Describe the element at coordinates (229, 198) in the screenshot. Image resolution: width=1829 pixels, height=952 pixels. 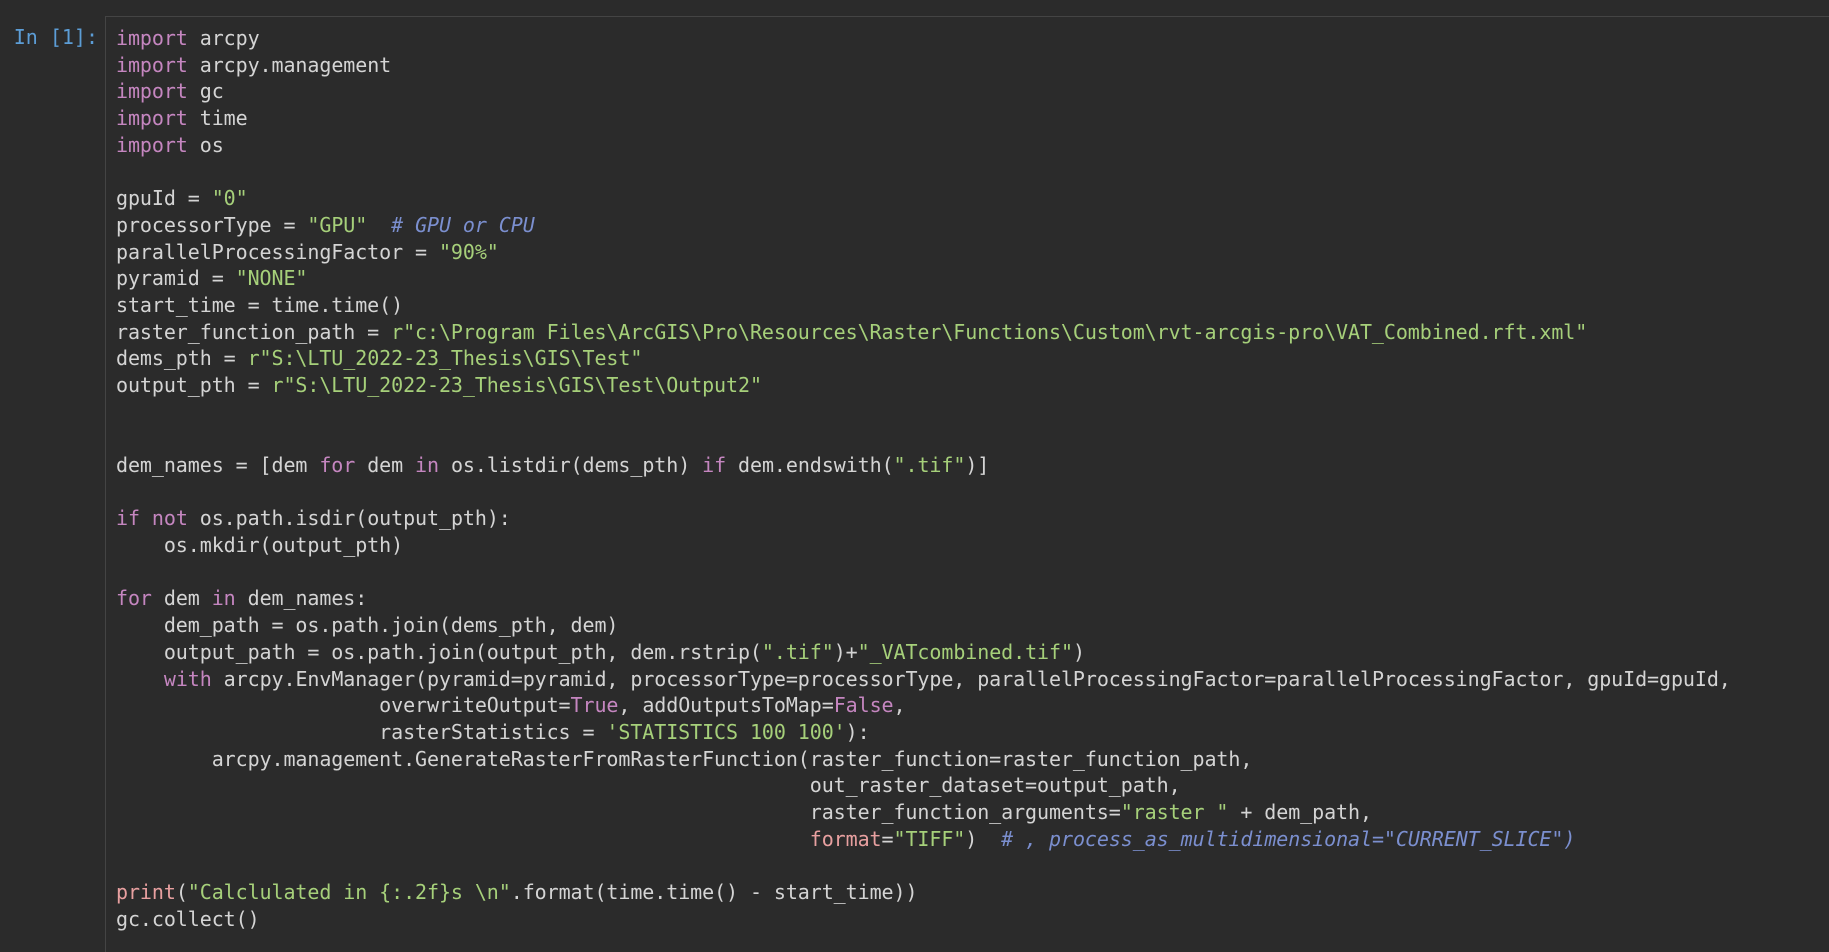
I see `code-token: "0"` at that location.